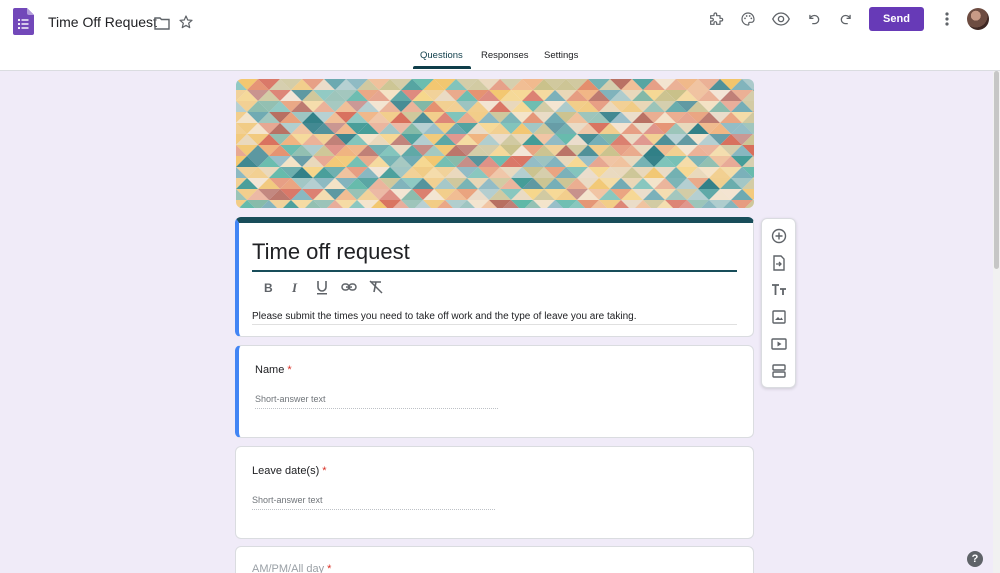  Describe the element at coordinates (978, 19) in the screenshot. I see `avatar` at that location.